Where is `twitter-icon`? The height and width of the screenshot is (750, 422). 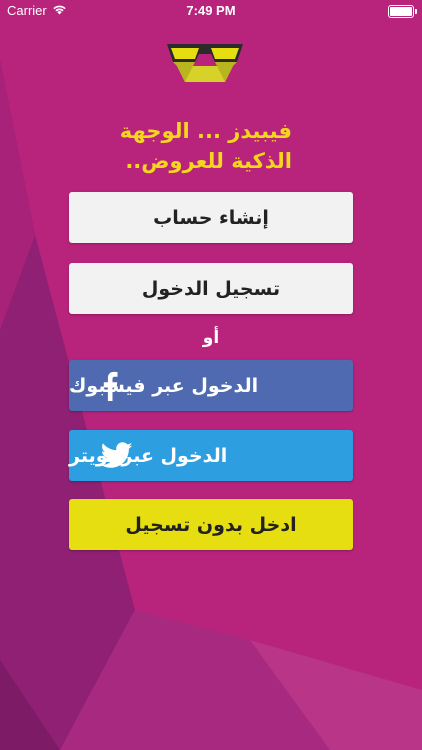
twitter-icon is located at coordinates (117, 455).